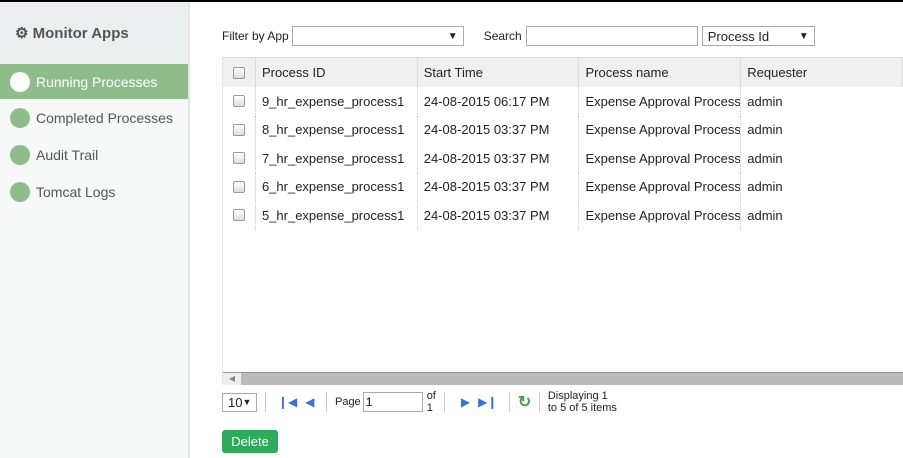  Describe the element at coordinates (337, 129) in the screenshot. I see `table-cell: 8_hr_expense_process1` at that location.